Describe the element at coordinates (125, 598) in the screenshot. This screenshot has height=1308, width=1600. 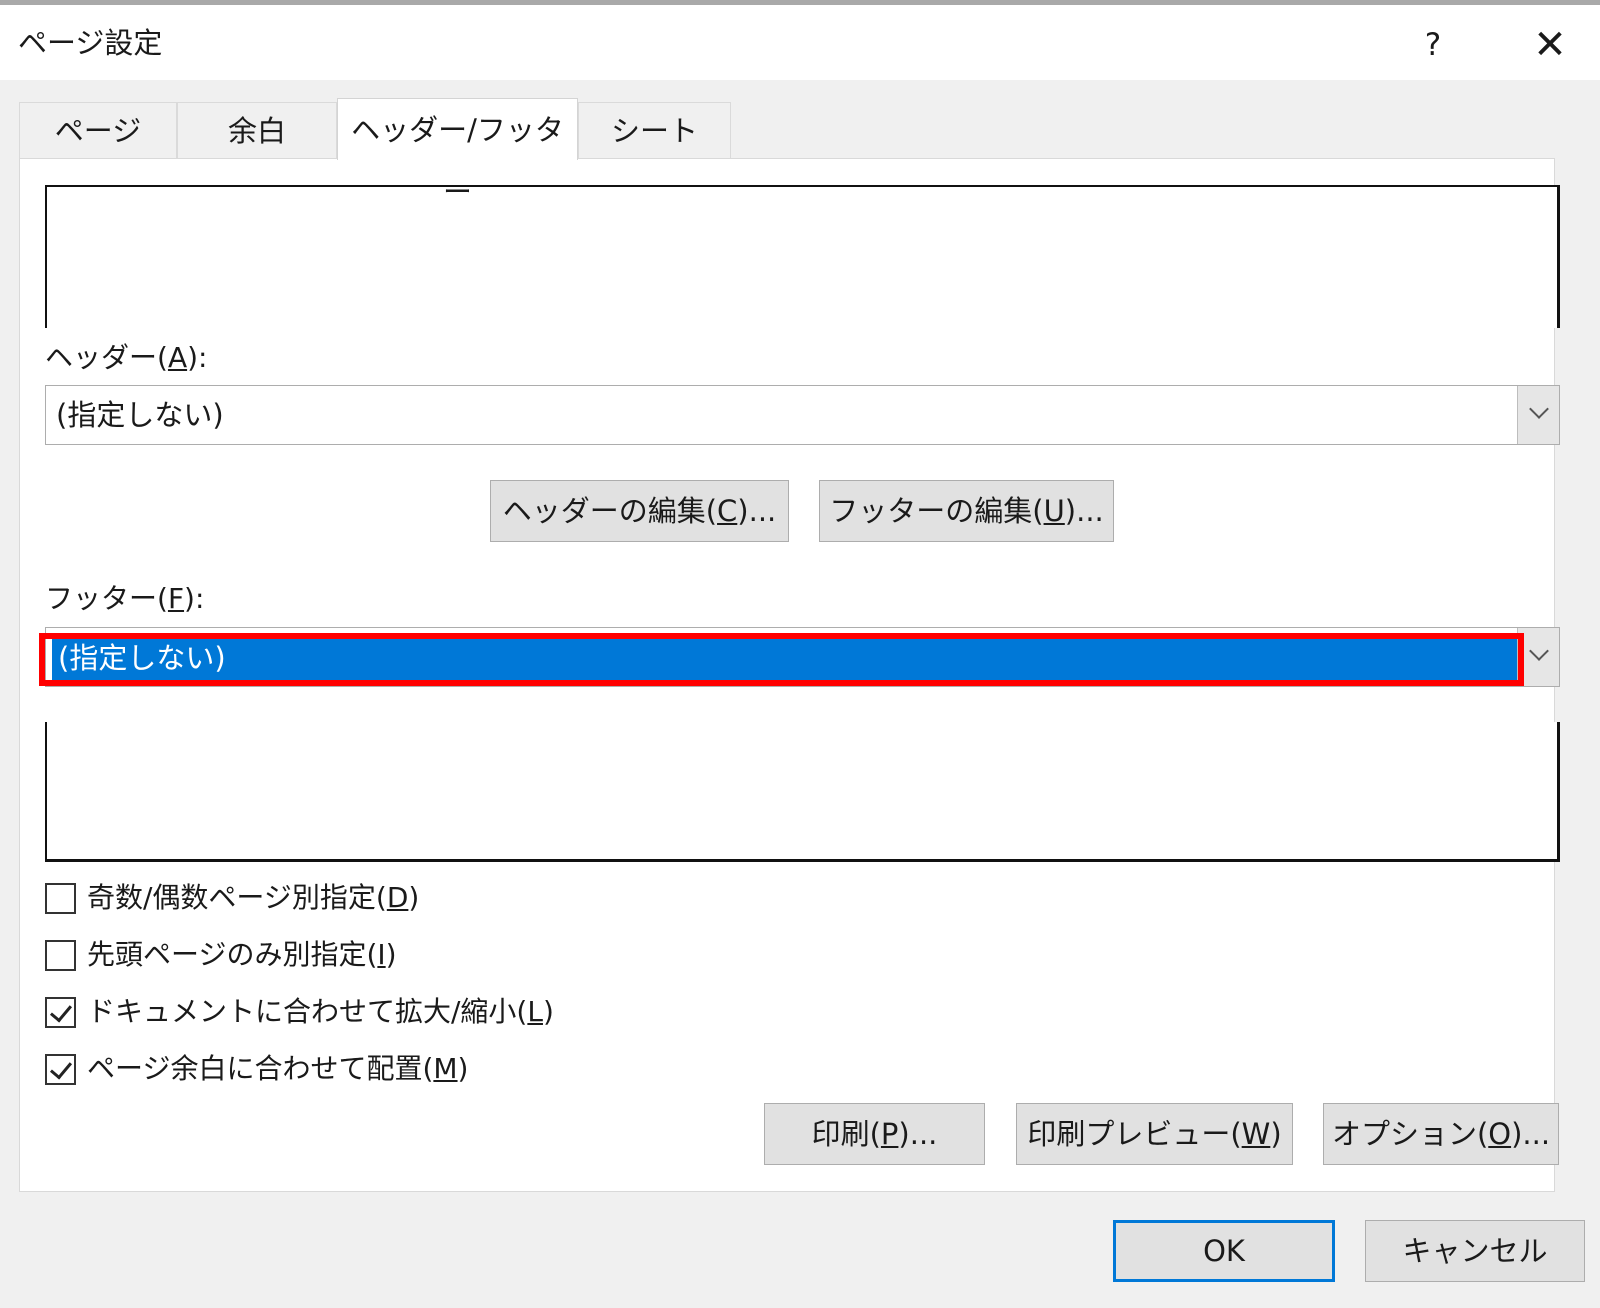
I see `footer-label: フッター(F):` at that location.